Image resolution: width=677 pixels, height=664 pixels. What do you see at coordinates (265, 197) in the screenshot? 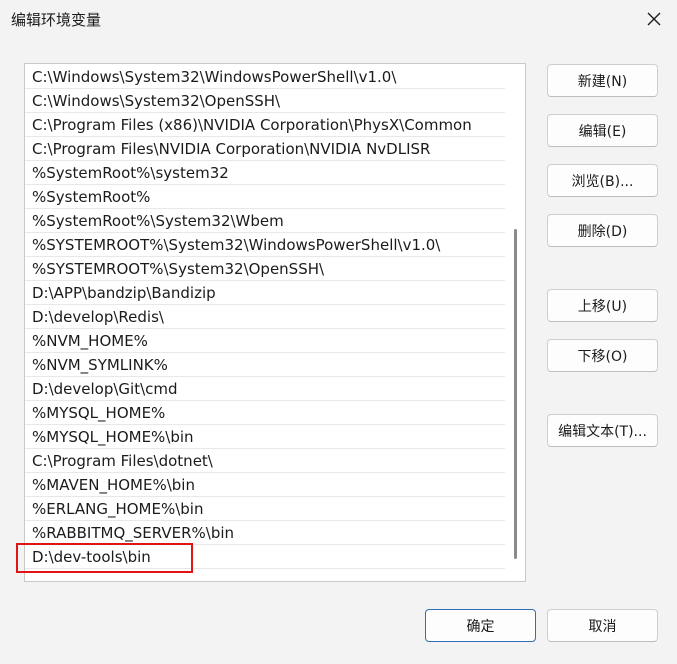
I see `path-list-item: %SystemRoot%` at bounding box center [265, 197].